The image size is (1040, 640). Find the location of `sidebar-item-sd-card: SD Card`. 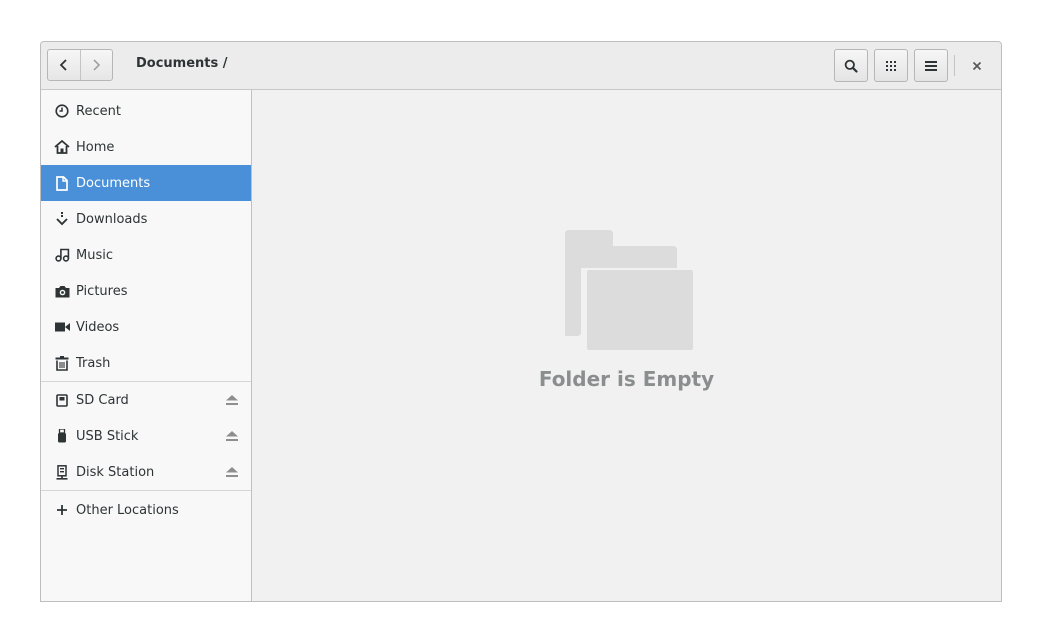

sidebar-item-sd-card: SD Card is located at coordinates (146, 400).